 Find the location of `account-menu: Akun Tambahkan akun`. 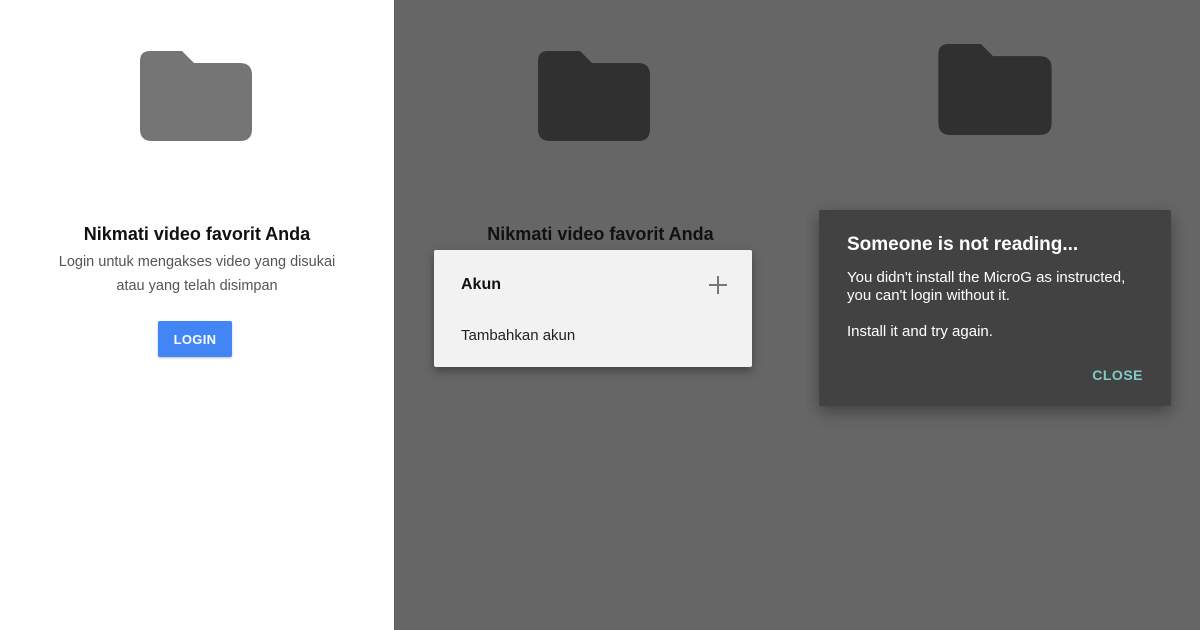

account-menu: Akun Tambahkan akun is located at coordinates (593, 308).